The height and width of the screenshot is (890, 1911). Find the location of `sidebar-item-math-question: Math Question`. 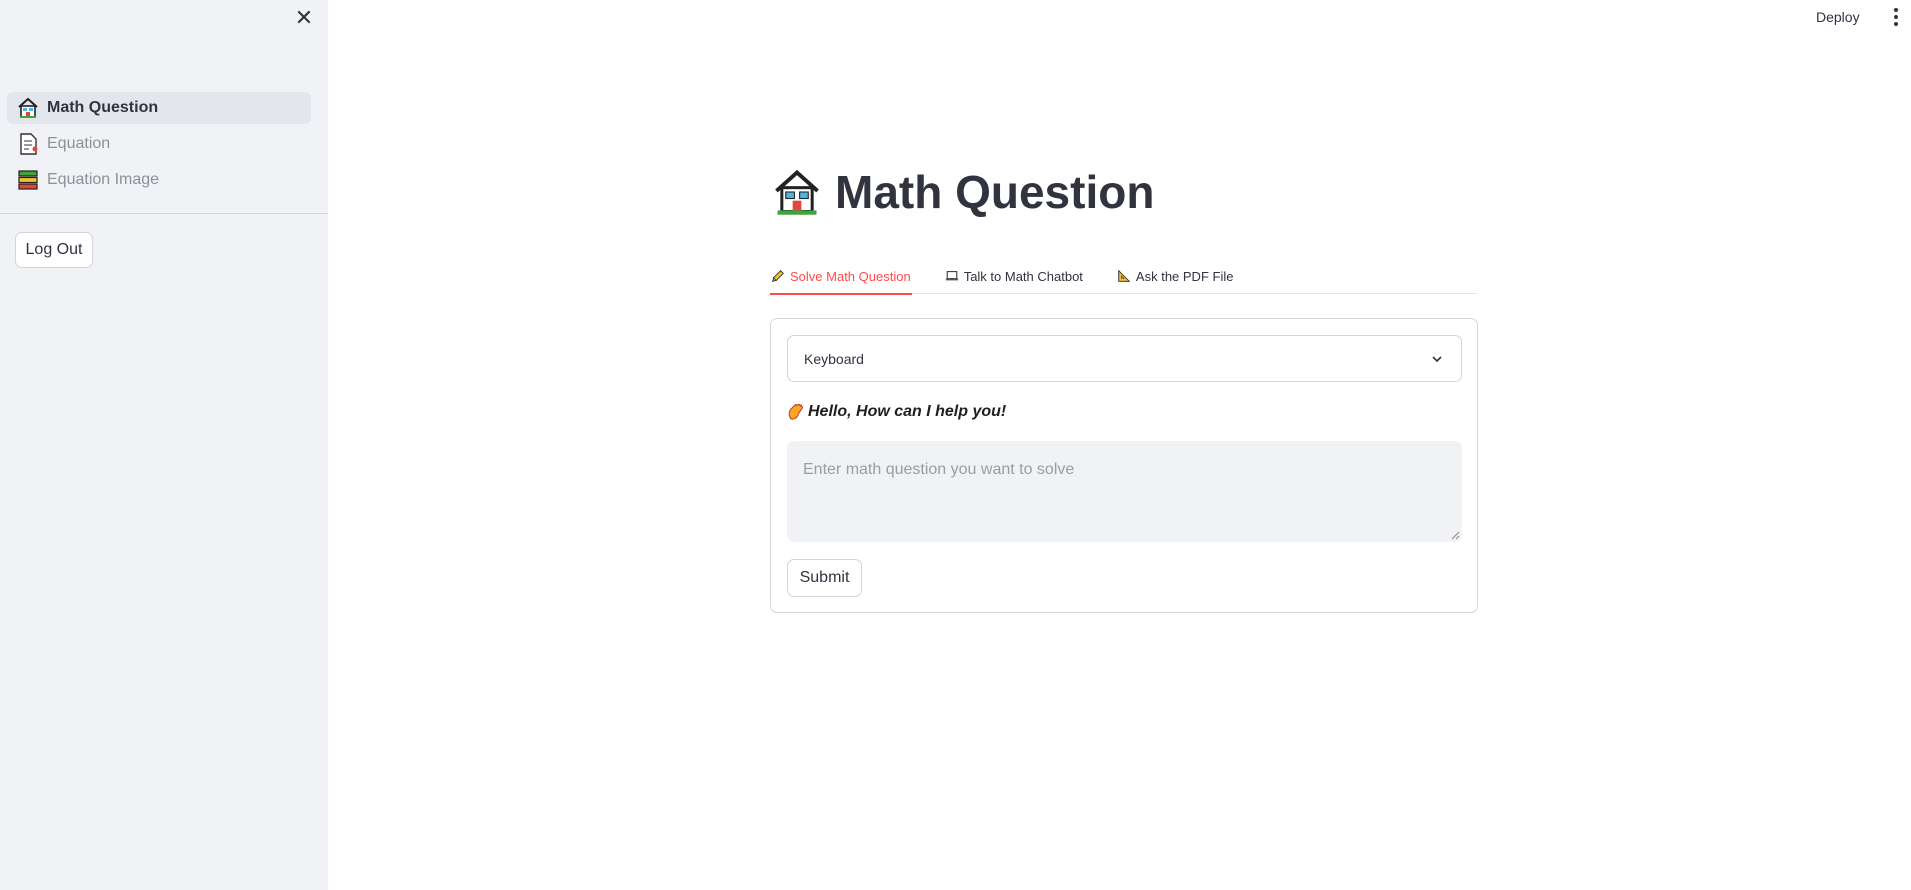

sidebar-item-math-question: Math Question is located at coordinates (159, 108).